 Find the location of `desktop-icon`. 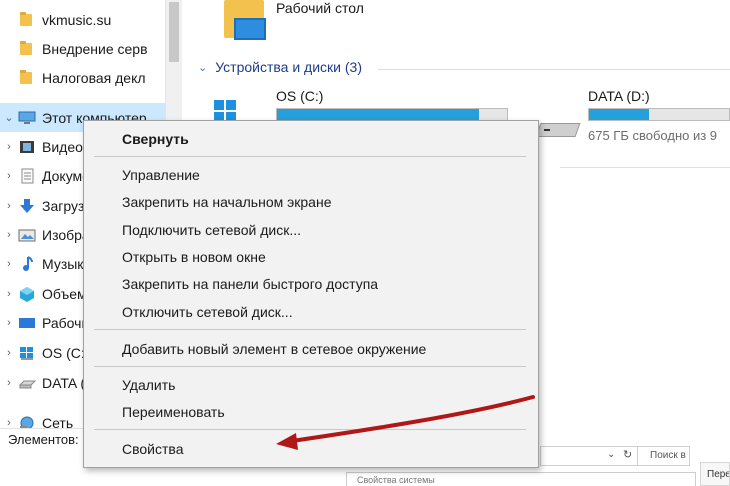

desktop-icon is located at coordinates (27, 323).